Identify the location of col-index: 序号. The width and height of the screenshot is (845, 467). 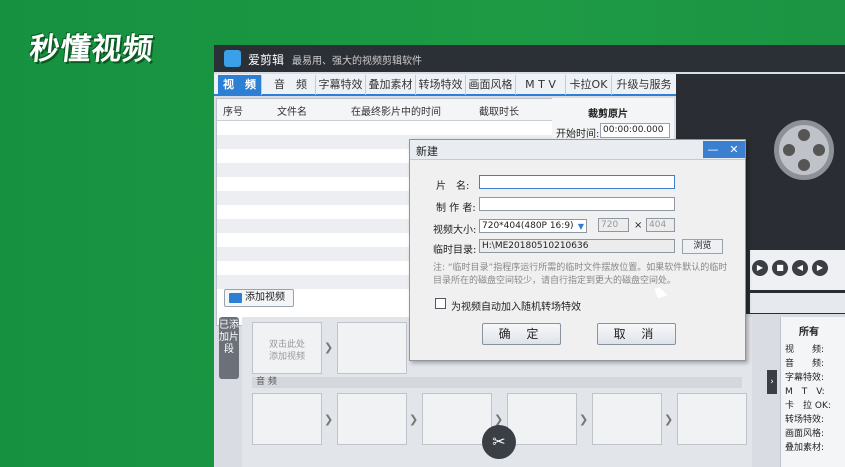
(233, 112).